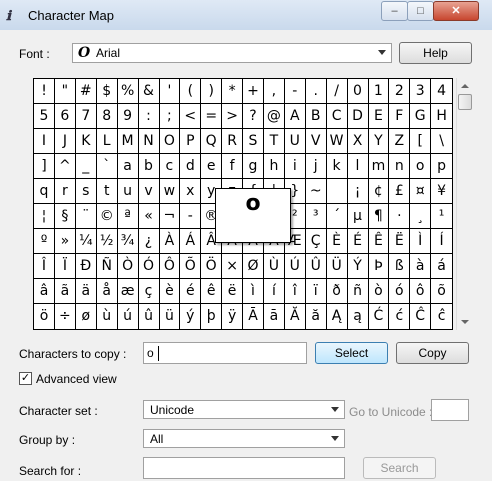  What do you see at coordinates (170, 316) in the screenshot?
I see `character-cell: ü` at bounding box center [170, 316].